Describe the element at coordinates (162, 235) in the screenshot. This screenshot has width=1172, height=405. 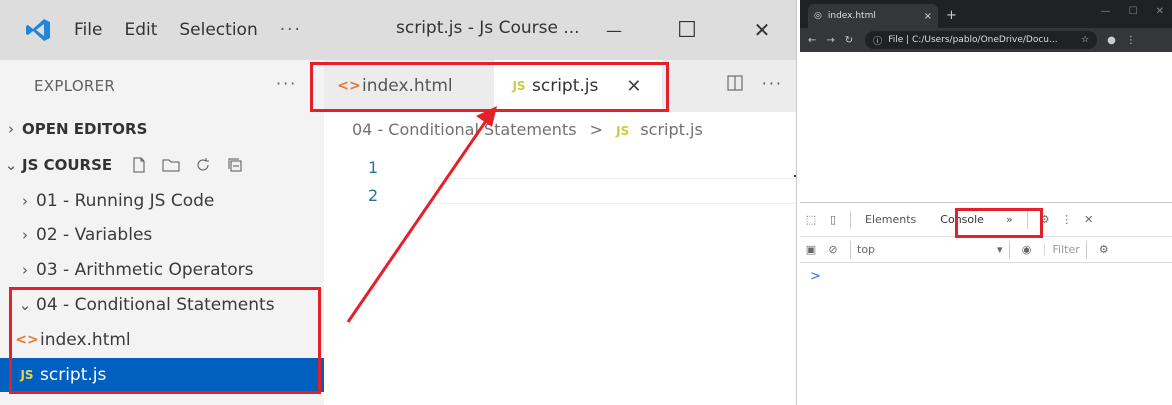
I see `folder-row: › 02 - Variables` at that location.